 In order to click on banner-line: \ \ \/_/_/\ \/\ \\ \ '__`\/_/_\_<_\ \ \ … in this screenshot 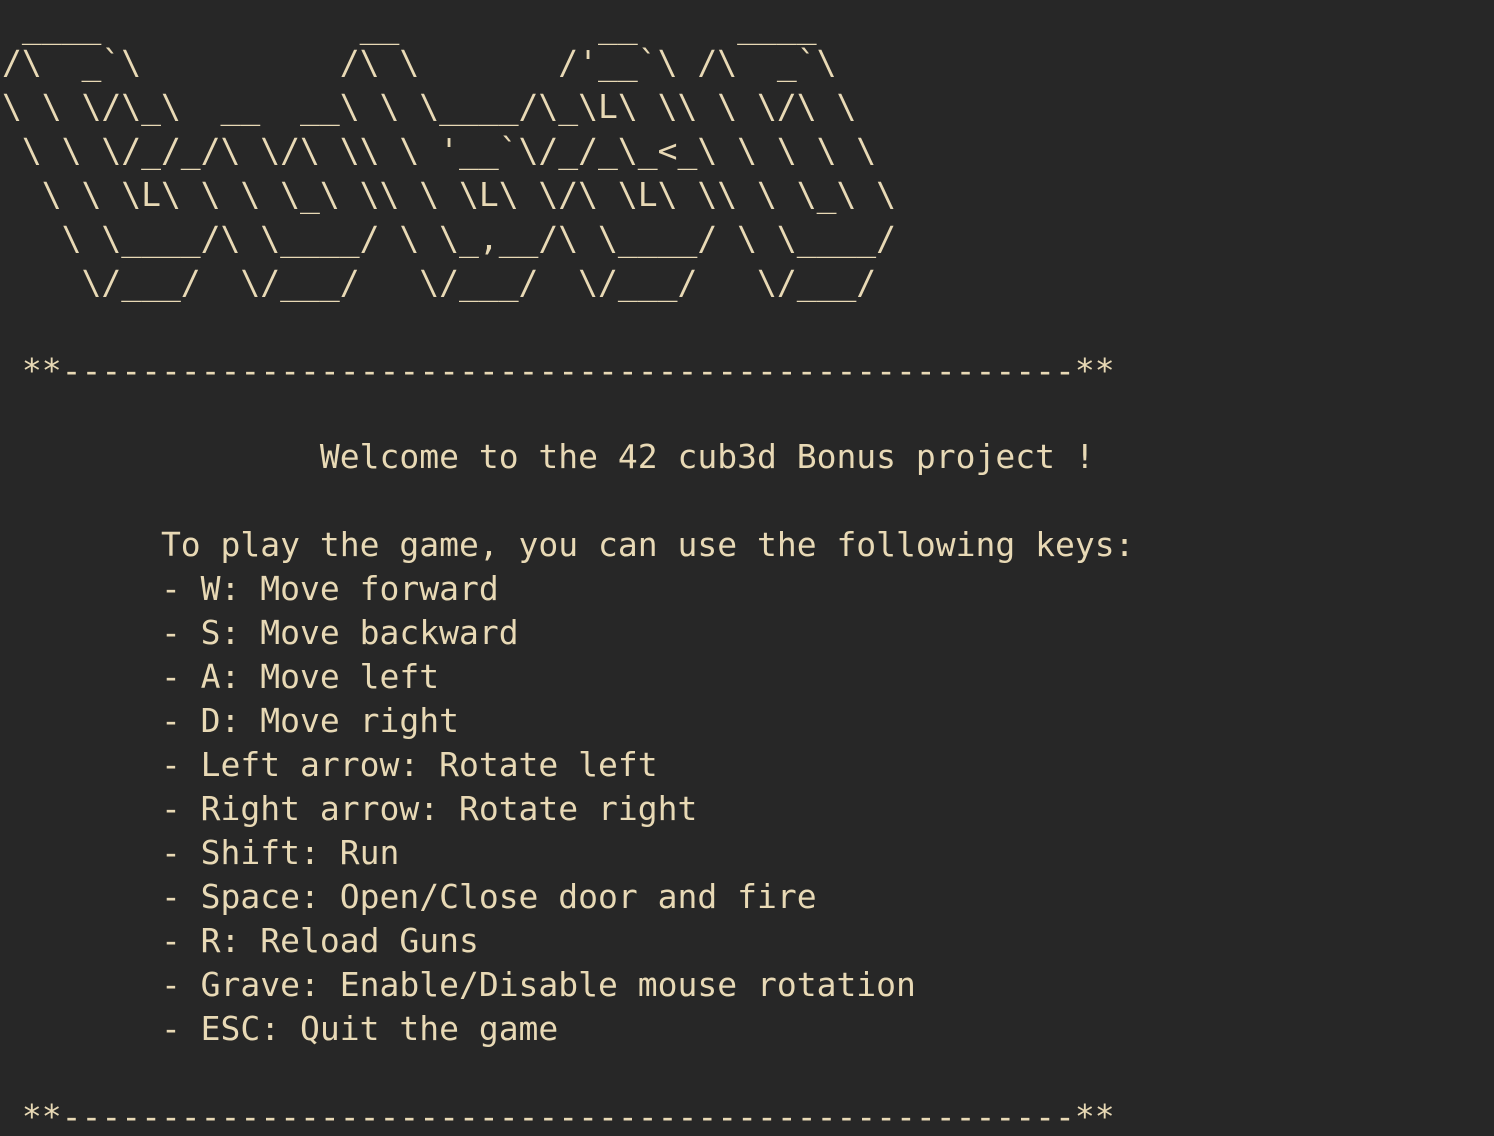, I will do `click(439, 150)`.